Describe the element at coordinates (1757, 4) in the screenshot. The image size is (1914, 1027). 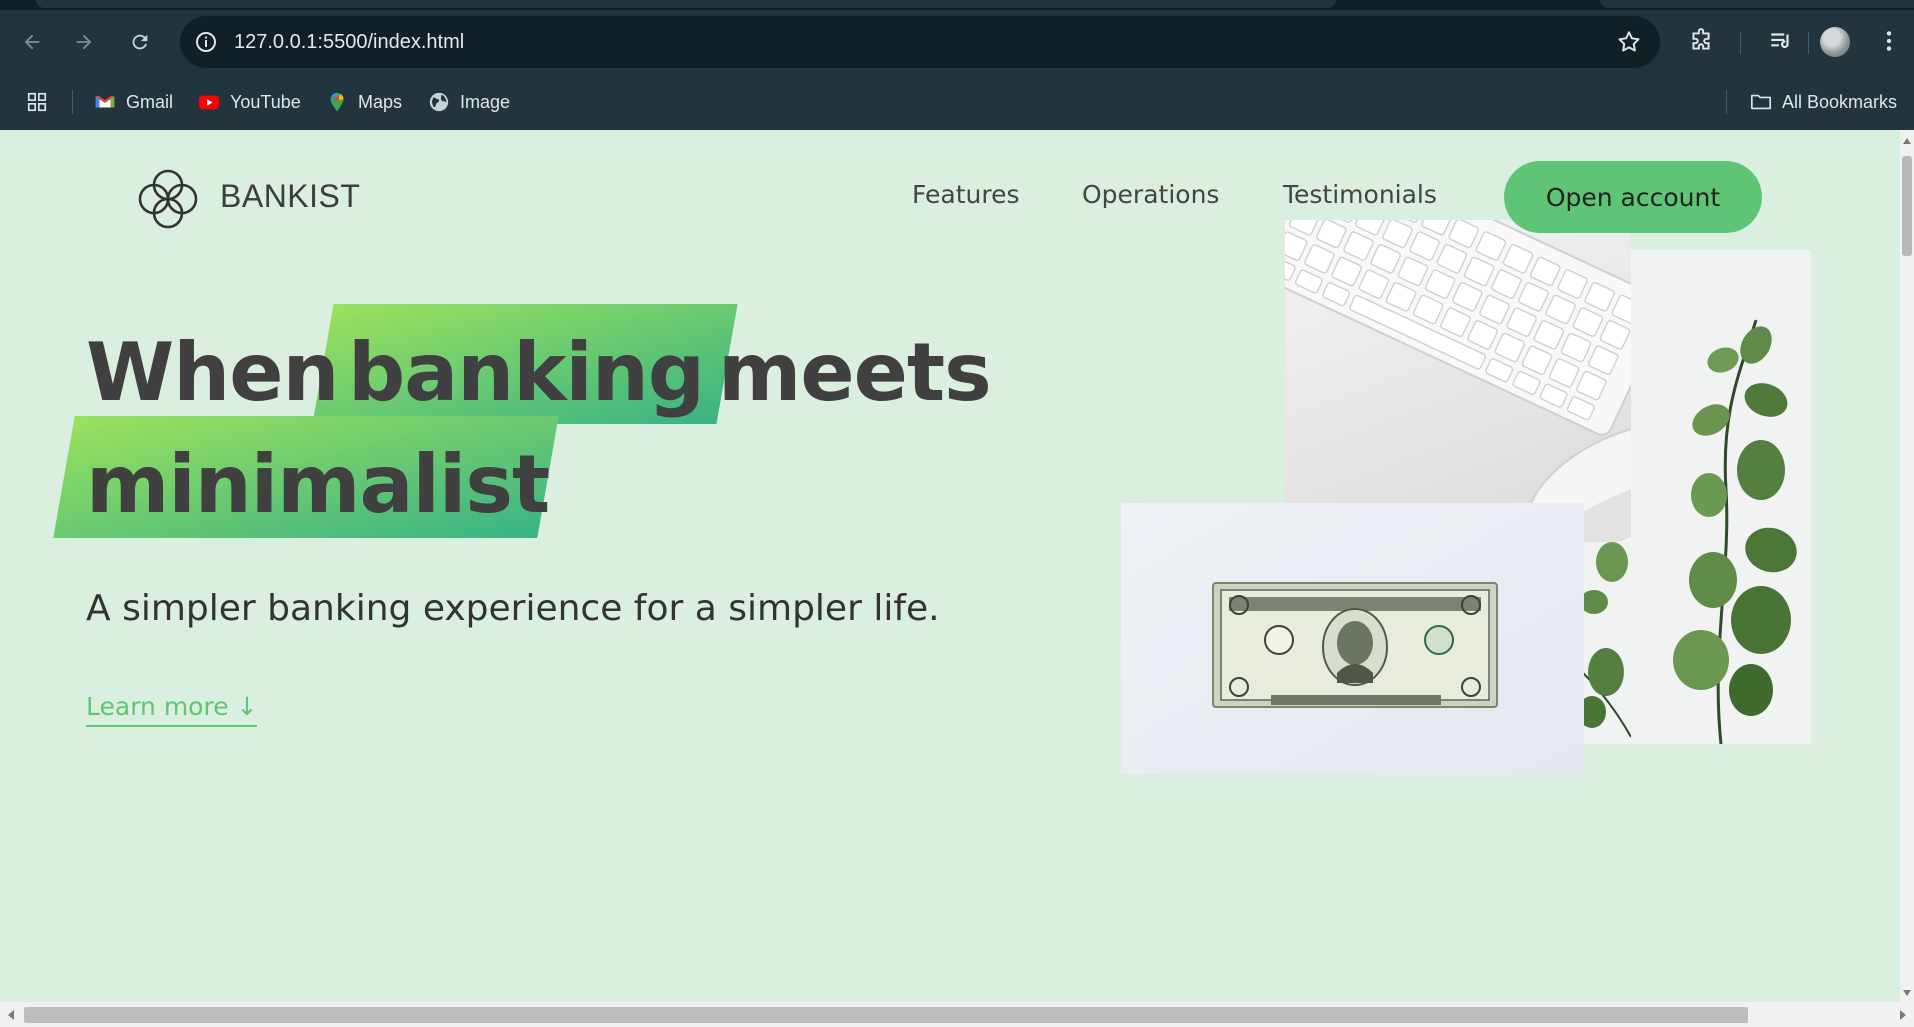
I see `tab-edge` at that location.